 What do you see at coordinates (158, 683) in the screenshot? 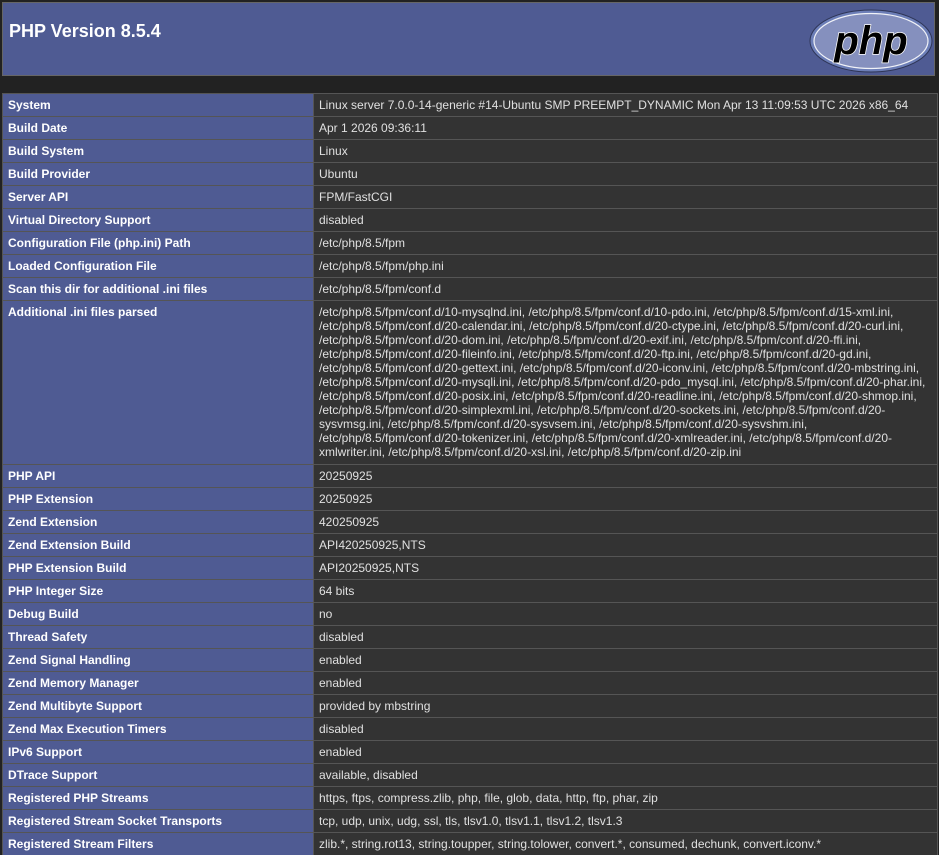
I see `row-label: Zend Memory Manager` at bounding box center [158, 683].